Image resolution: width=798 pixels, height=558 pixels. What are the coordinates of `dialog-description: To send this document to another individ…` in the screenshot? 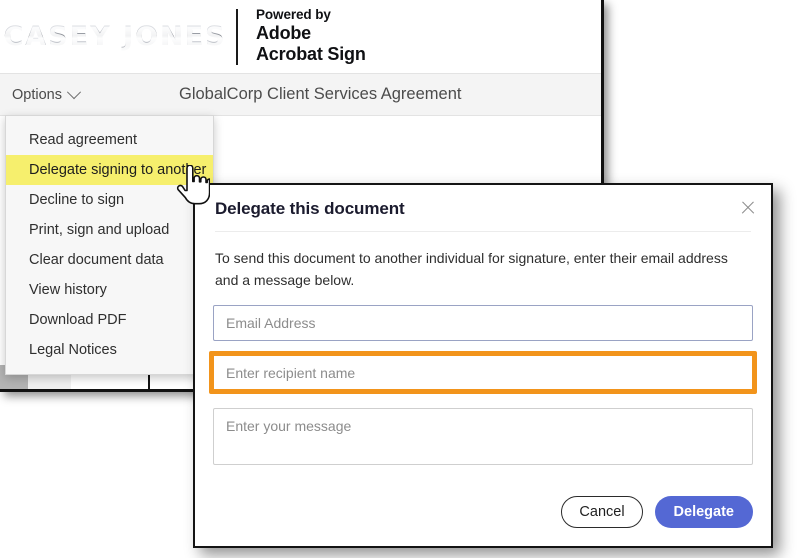 It's located at (471, 269).